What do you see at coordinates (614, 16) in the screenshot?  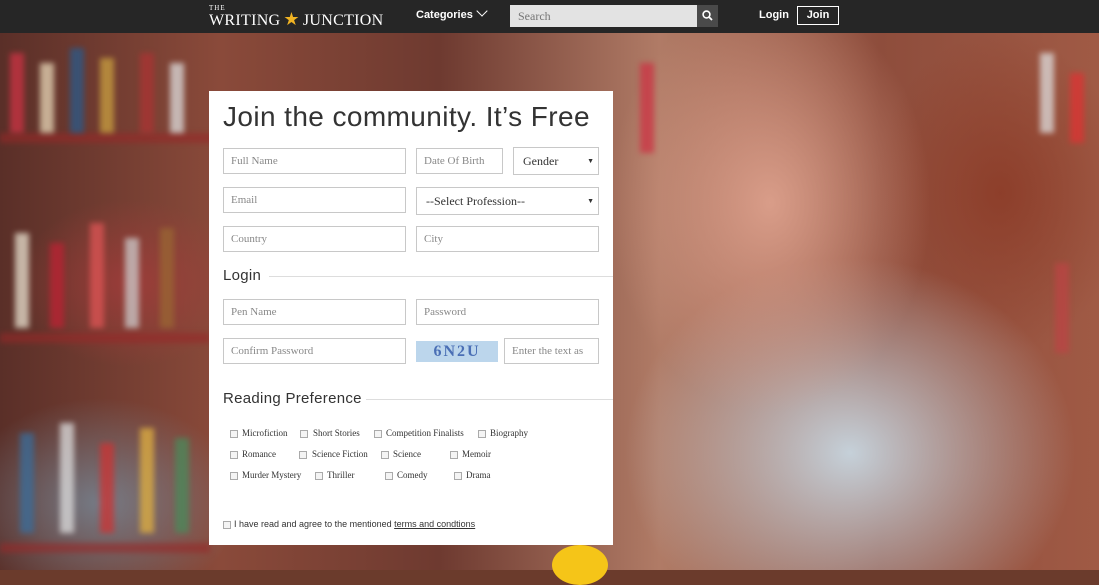 I see `search-input` at bounding box center [614, 16].